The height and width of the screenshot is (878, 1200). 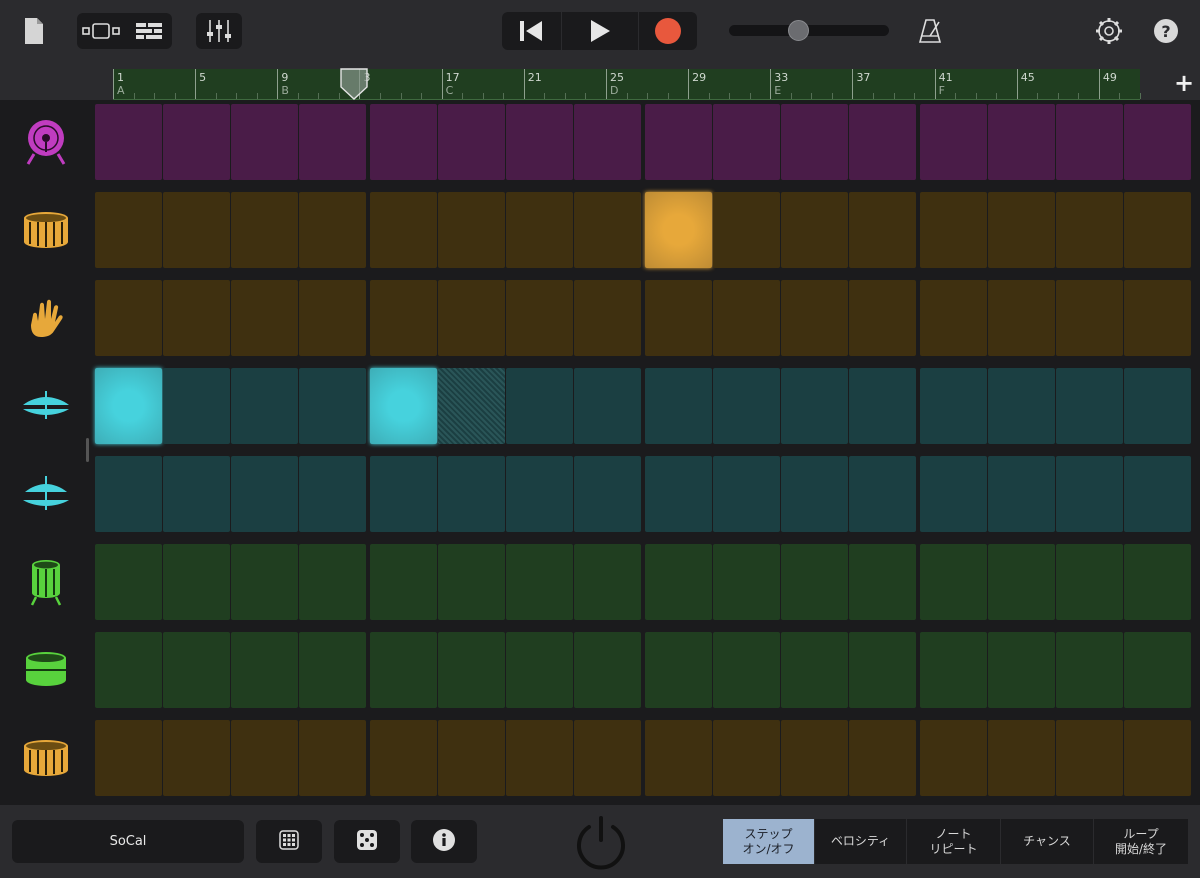 I want to click on record-icon, so click(x=668, y=31).